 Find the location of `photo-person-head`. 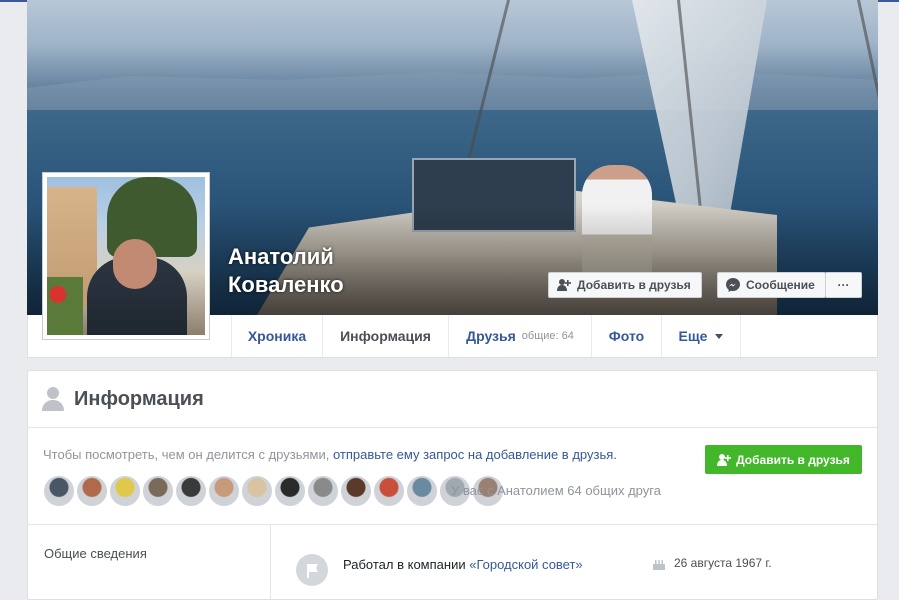

photo-person-head is located at coordinates (135, 264).